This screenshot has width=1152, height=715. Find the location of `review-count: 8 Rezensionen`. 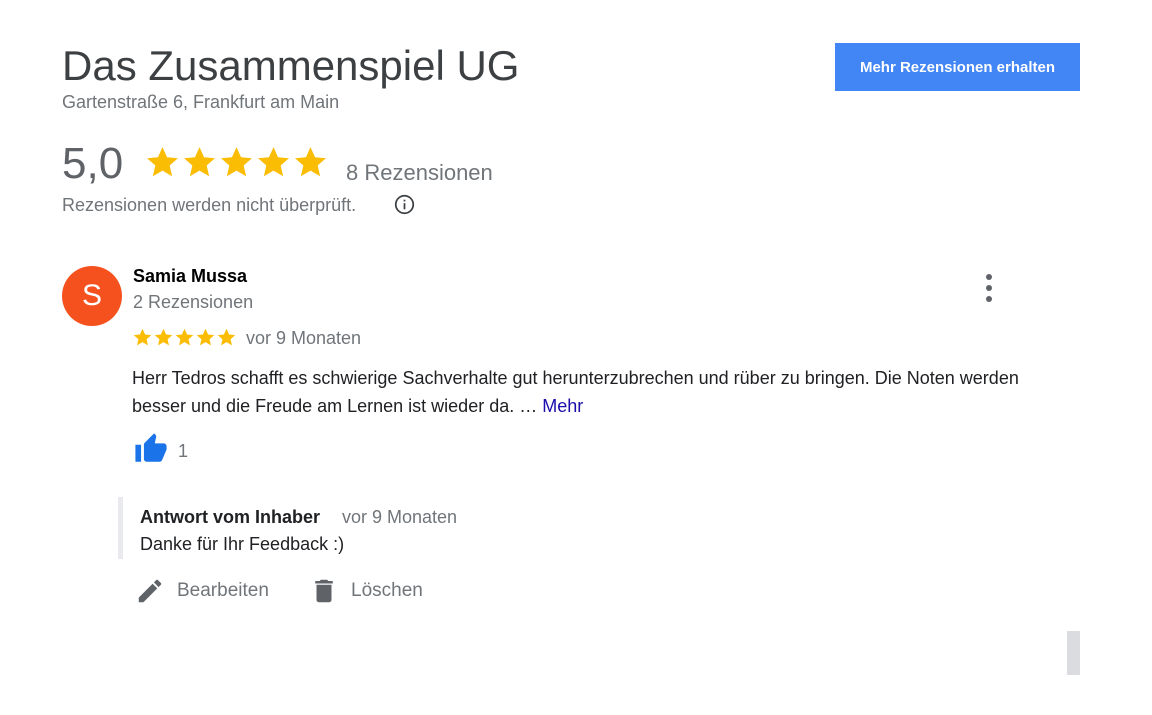

review-count: 8 Rezensionen is located at coordinates (419, 172).